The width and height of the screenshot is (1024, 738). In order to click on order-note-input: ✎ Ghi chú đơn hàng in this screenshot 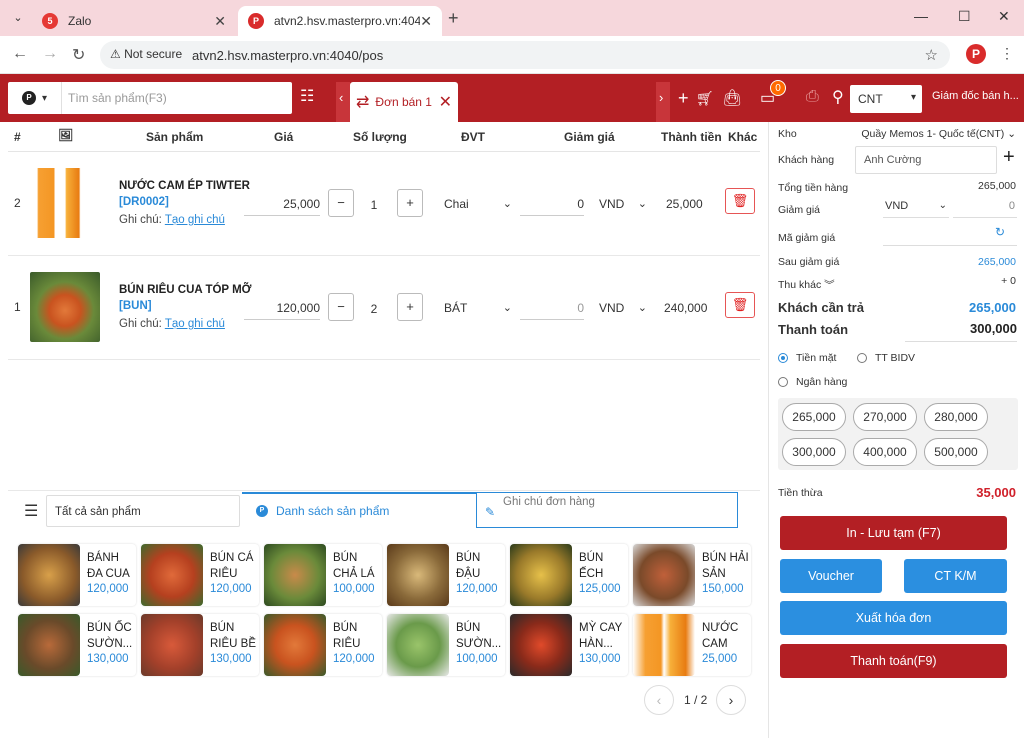, I will do `click(607, 510)`.